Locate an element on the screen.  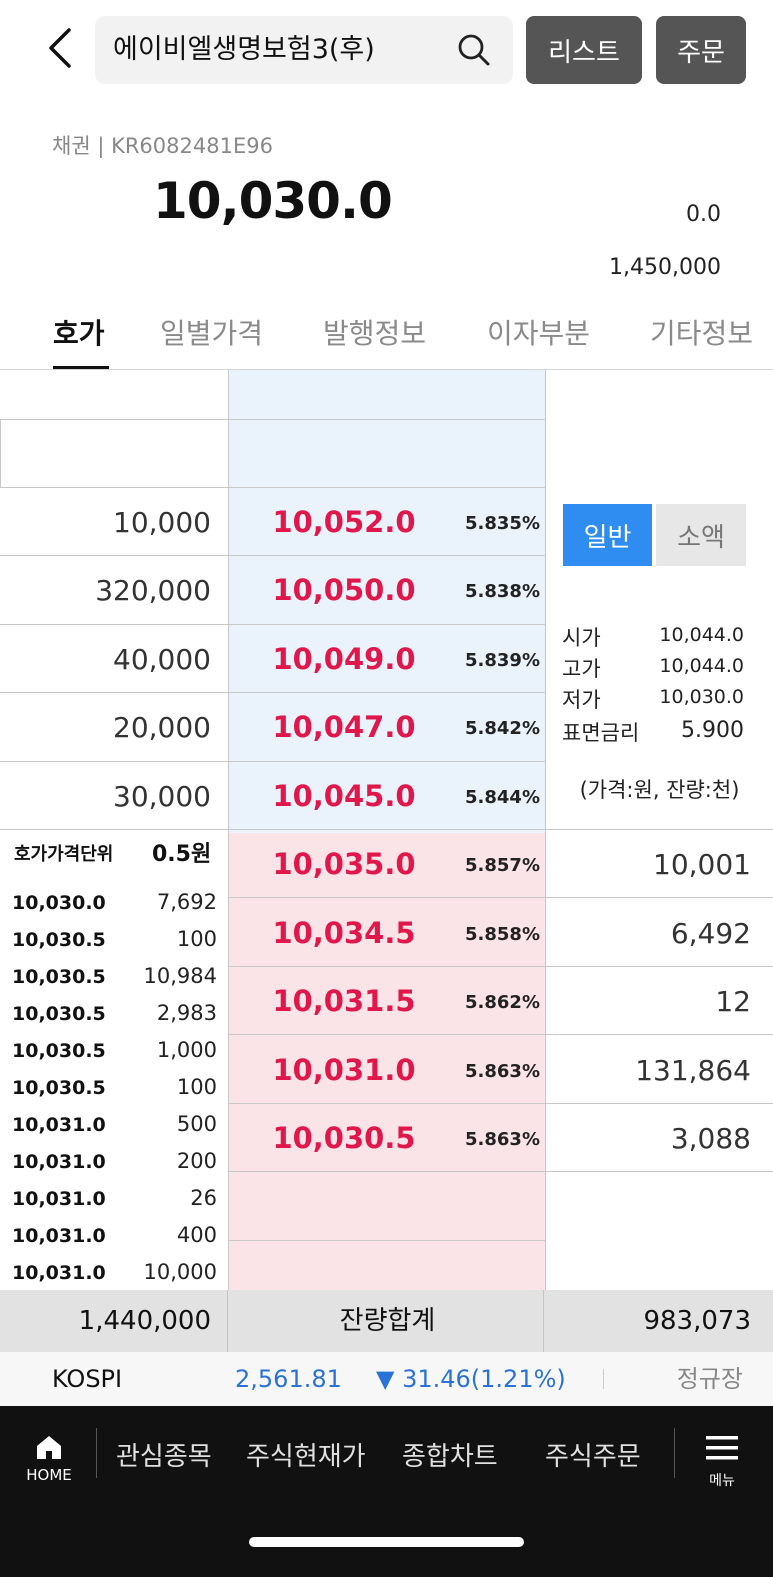
nav-home: HOME is located at coordinates (49, 1458).